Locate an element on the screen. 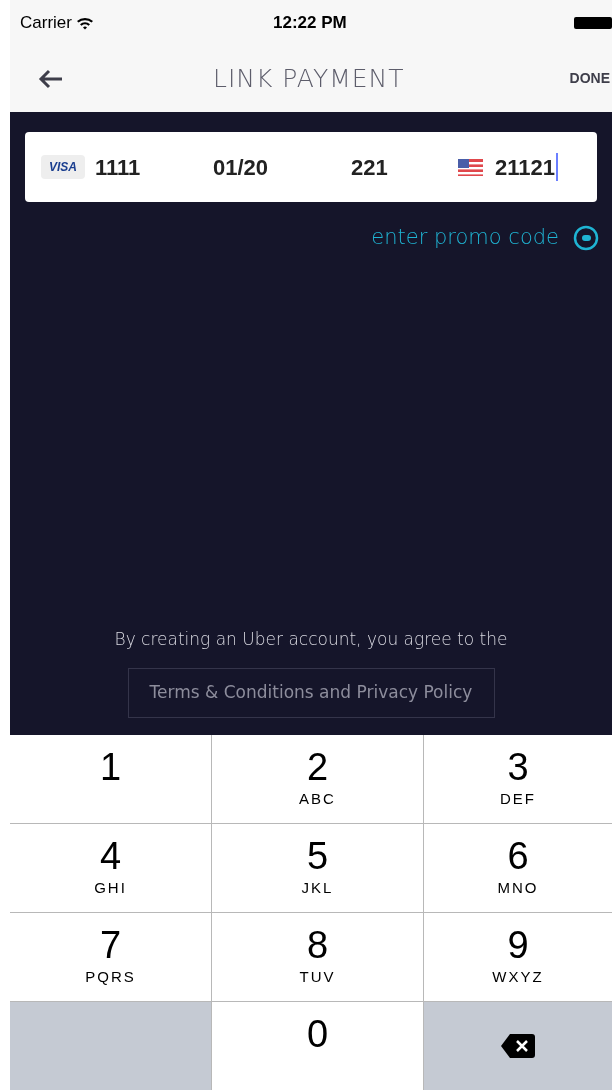 This screenshot has width=612, height=1090. promo-code-link: enter promo code is located at coordinates (465, 238).